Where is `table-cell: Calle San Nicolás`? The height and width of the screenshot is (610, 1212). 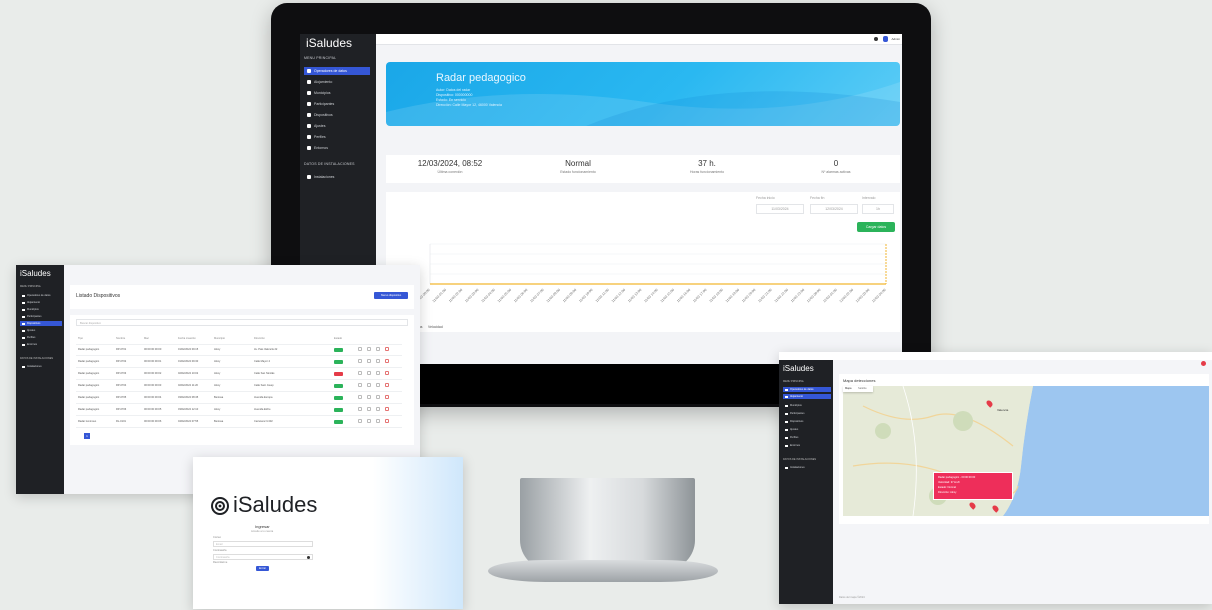 table-cell: Calle San Nicolás is located at coordinates (264, 373).